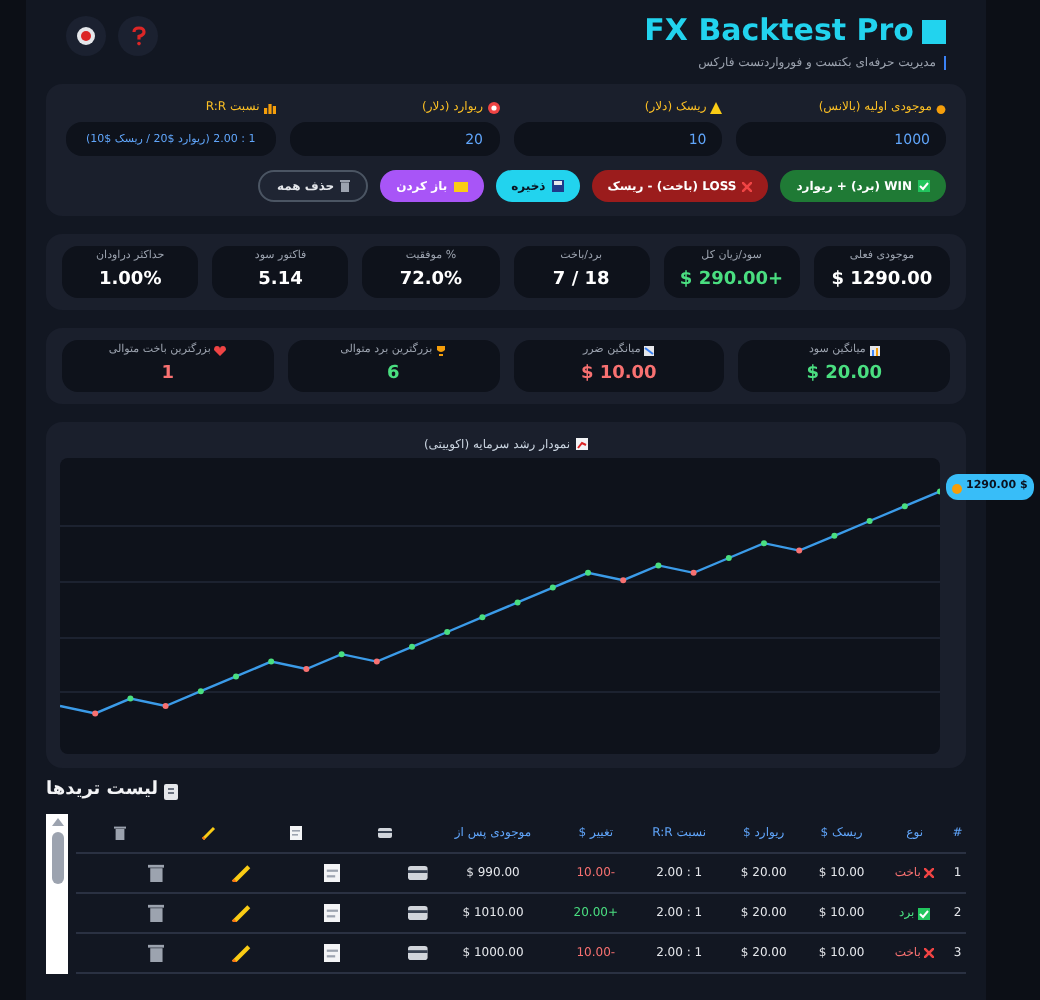 This screenshot has width=1040, height=1000. What do you see at coordinates (716, 107) in the screenshot?
I see `warning-icon` at bounding box center [716, 107].